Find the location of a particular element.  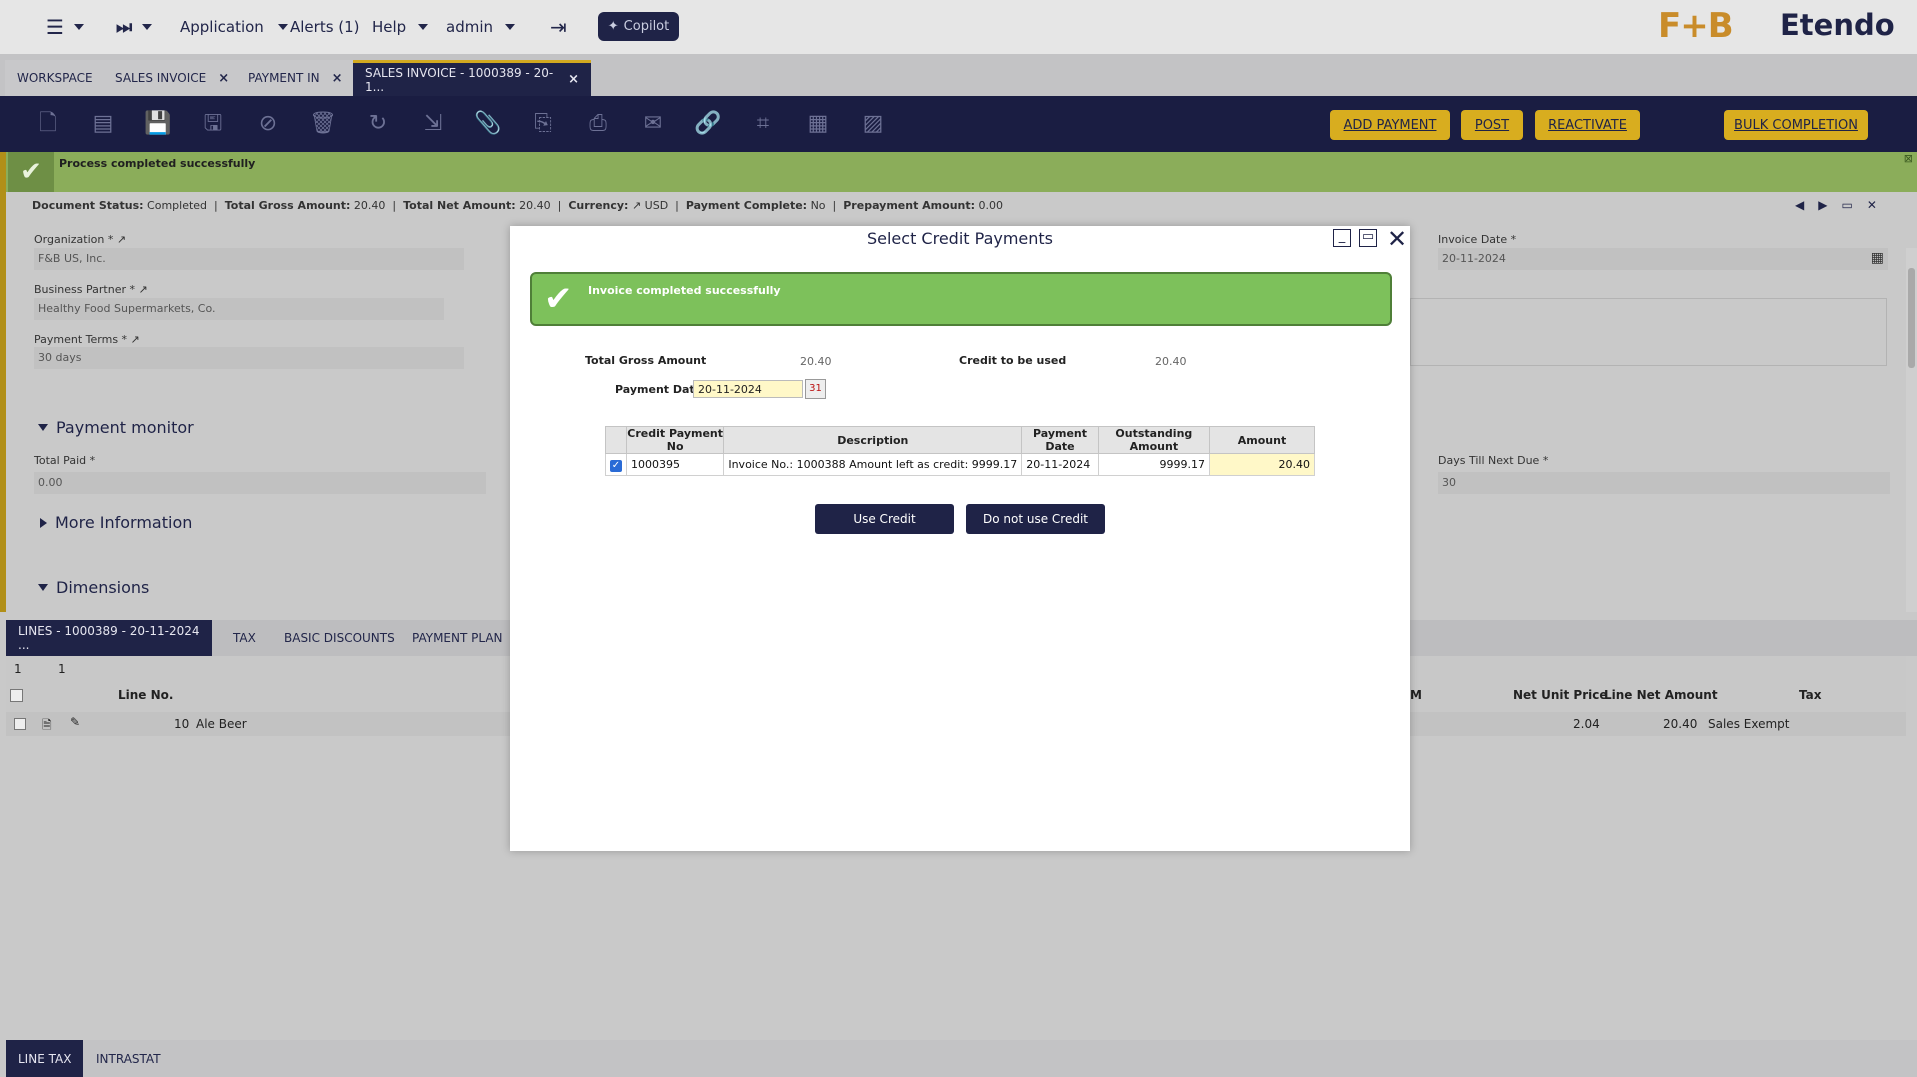

col-tax: Tax is located at coordinates (1810, 695).